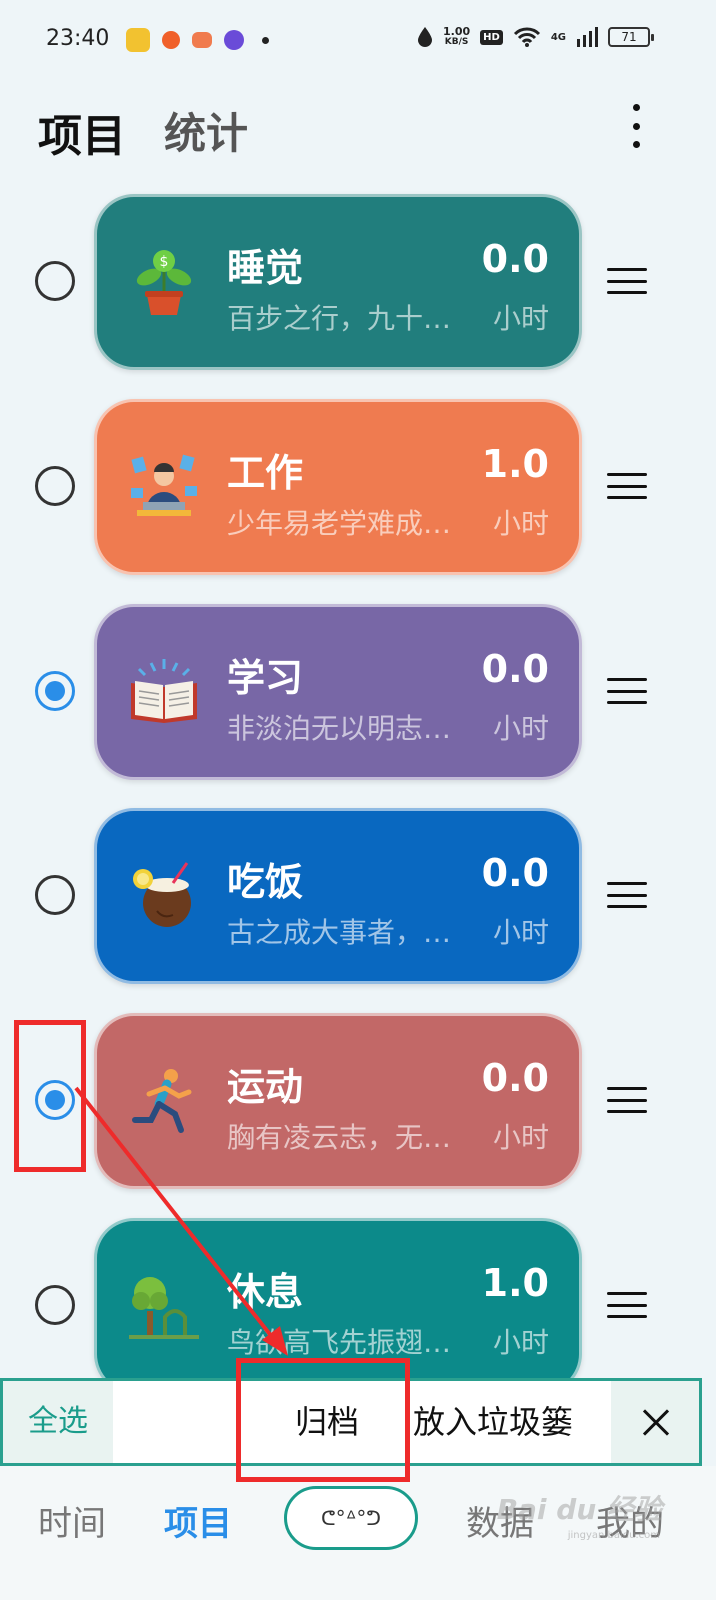 The image size is (716, 1600). Describe the element at coordinates (358, 132) in the screenshot. I see `top-tab-bar: 项目 统计` at that location.